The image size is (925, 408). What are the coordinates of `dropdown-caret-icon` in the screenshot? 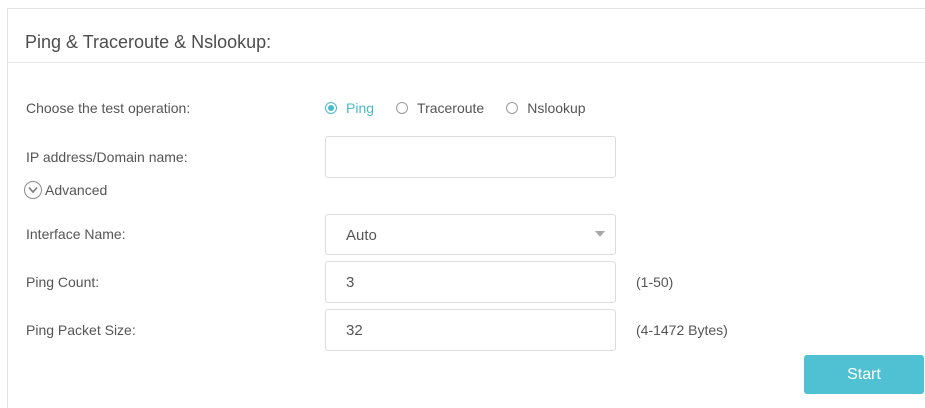 It's located at (600, 234).